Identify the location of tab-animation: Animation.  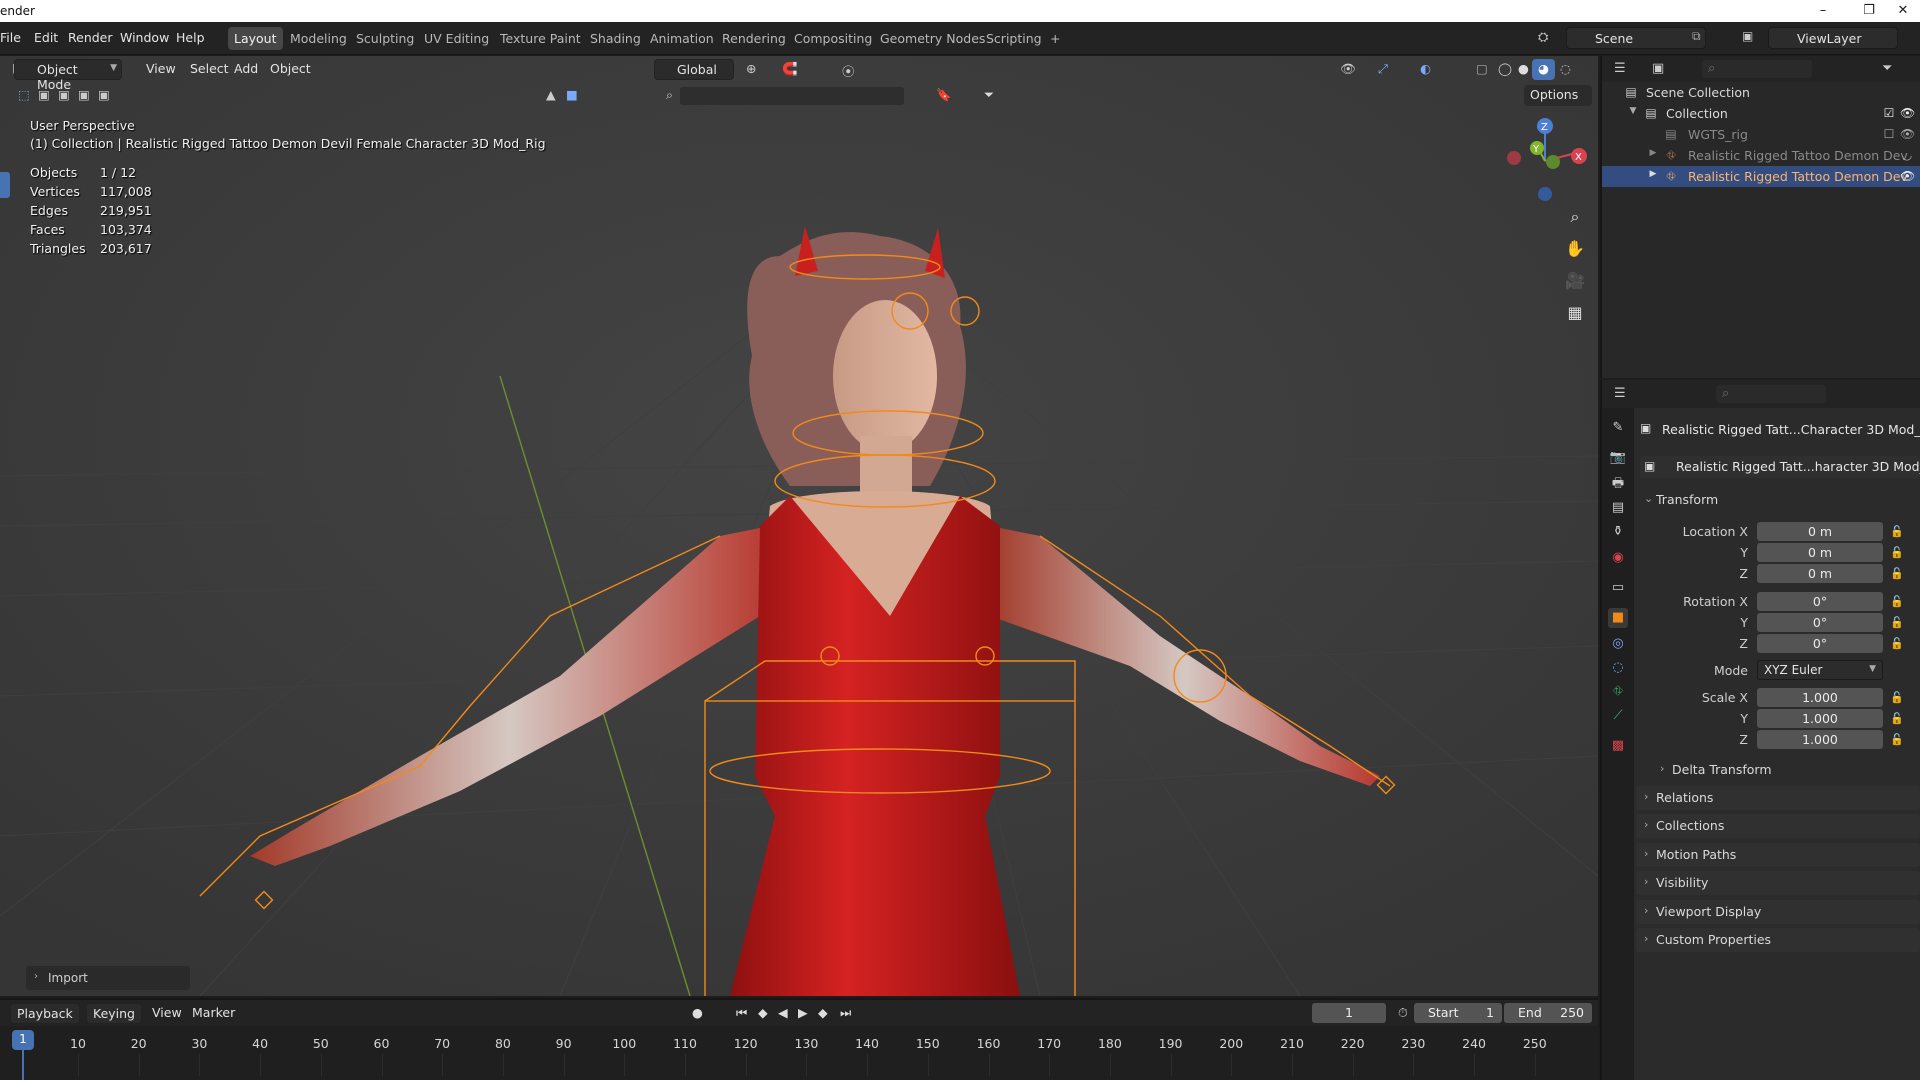
(682, 38).